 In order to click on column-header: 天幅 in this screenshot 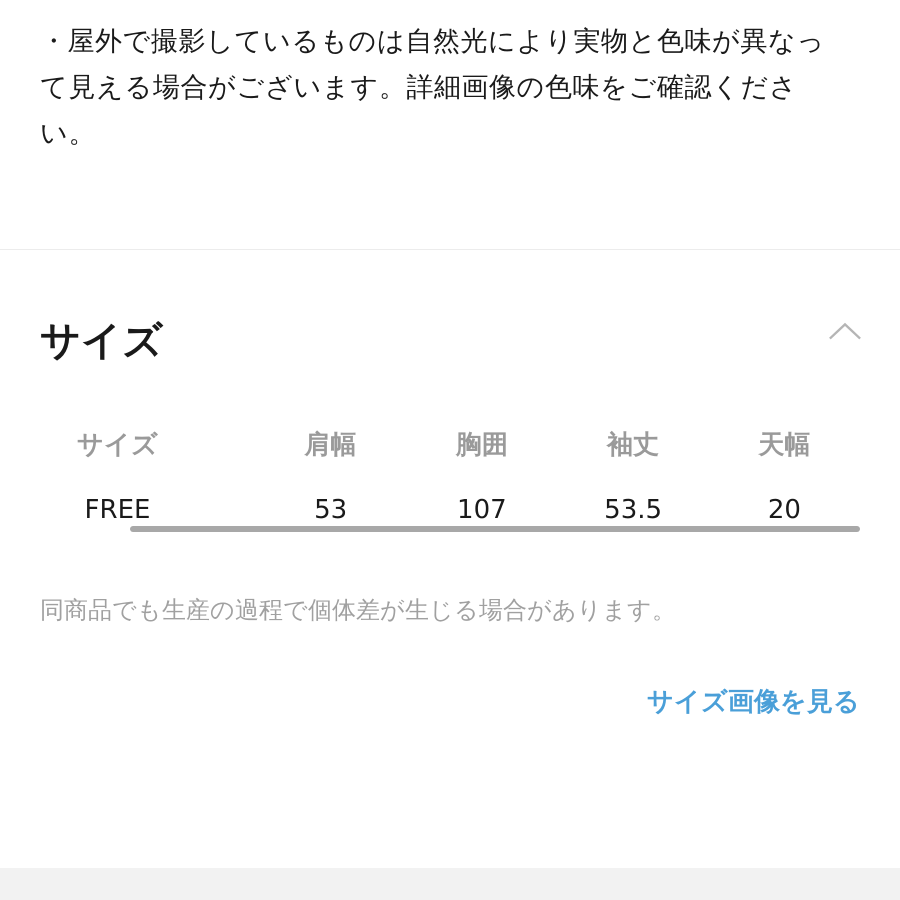, I will do `click(784, 445)`.